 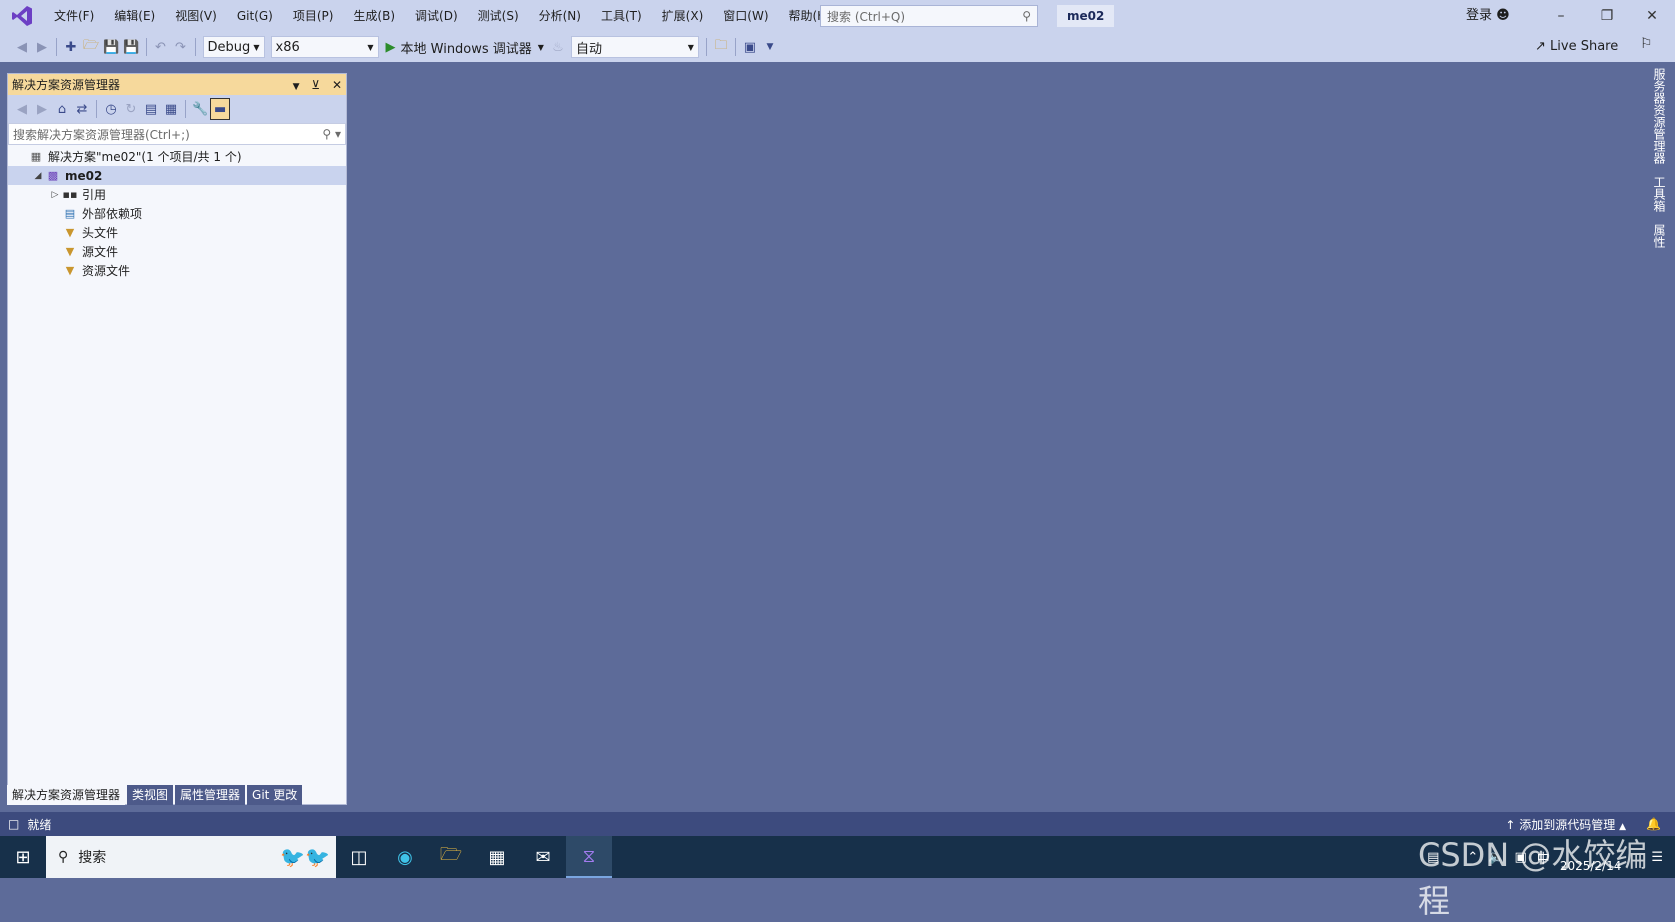 I want to click on chevron-down-icon: ▼, so click(x=540, y=47).